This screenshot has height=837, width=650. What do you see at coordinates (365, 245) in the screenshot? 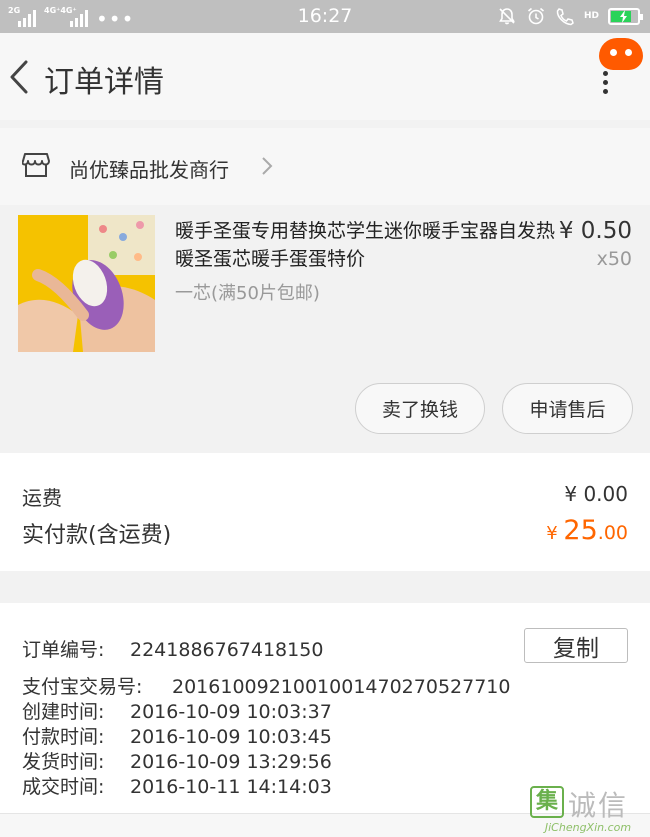
I see `product-title: 暖手圣蛋专用替换芯学生迷你暖手宝器自发热暖圣蛋芯暖手蛋蛋特价` at bounding box center [365, 245].